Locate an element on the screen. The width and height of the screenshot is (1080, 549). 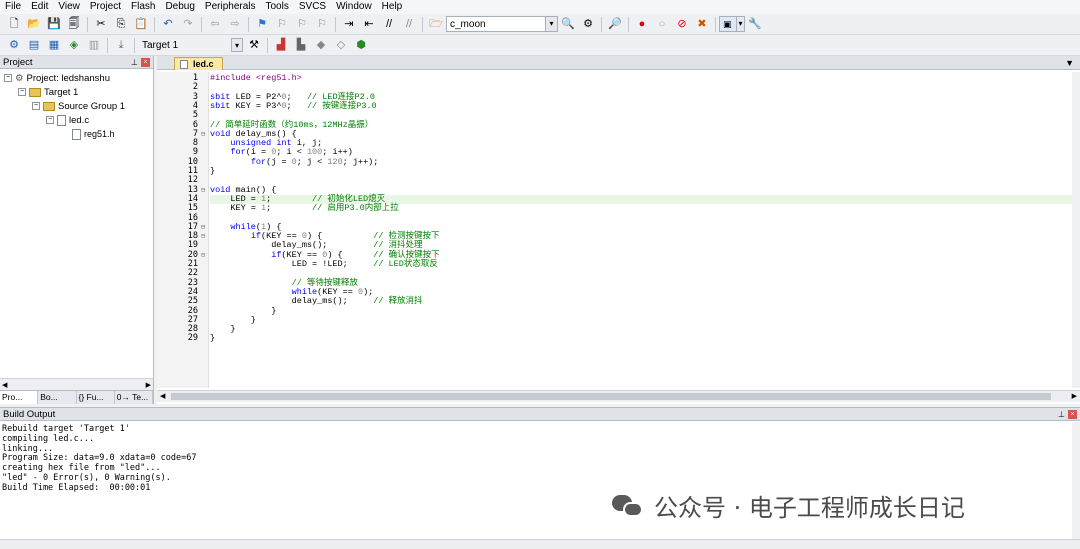
target-options-icon: ⚒ is located at coordinates (254, 45).